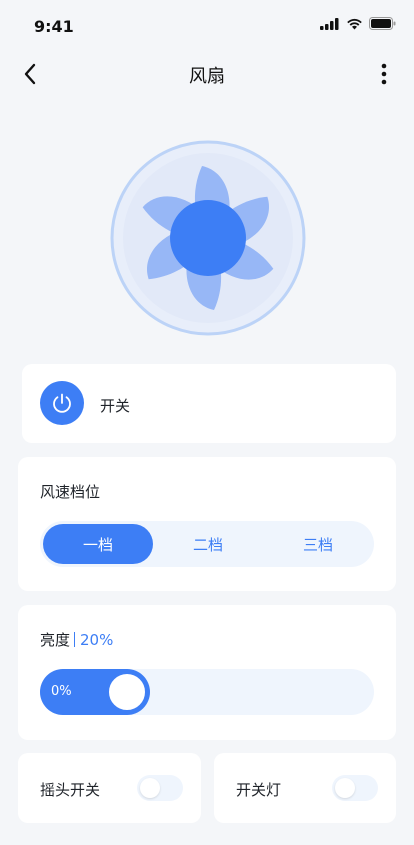 This screenshot has width=414, height=845. I want to click on swing-card: 摇头开关, so click(109, 788).